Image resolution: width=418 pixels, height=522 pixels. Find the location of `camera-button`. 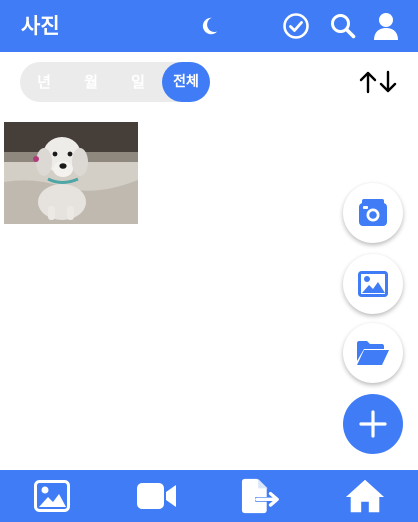

camera-button is located at coordinates (373, 213).